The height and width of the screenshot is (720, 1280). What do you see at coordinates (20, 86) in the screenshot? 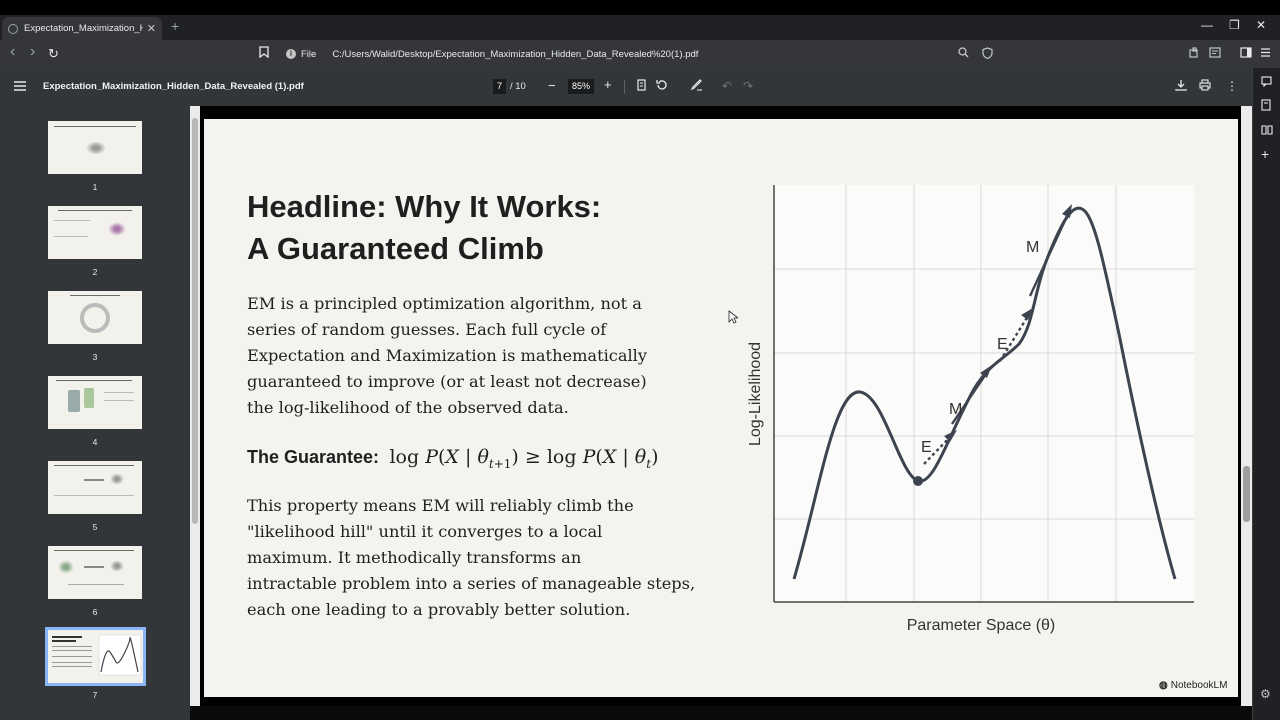
I see `hamburger-menu-icon` at bounding box center [20, 86].